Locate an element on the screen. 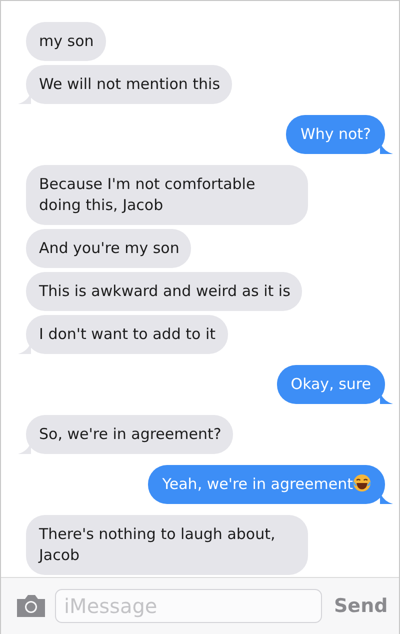 Image resolution: width=400 pixels, height=634 pixels. received-message: We will not mention this is located at coordinates (129, 84).